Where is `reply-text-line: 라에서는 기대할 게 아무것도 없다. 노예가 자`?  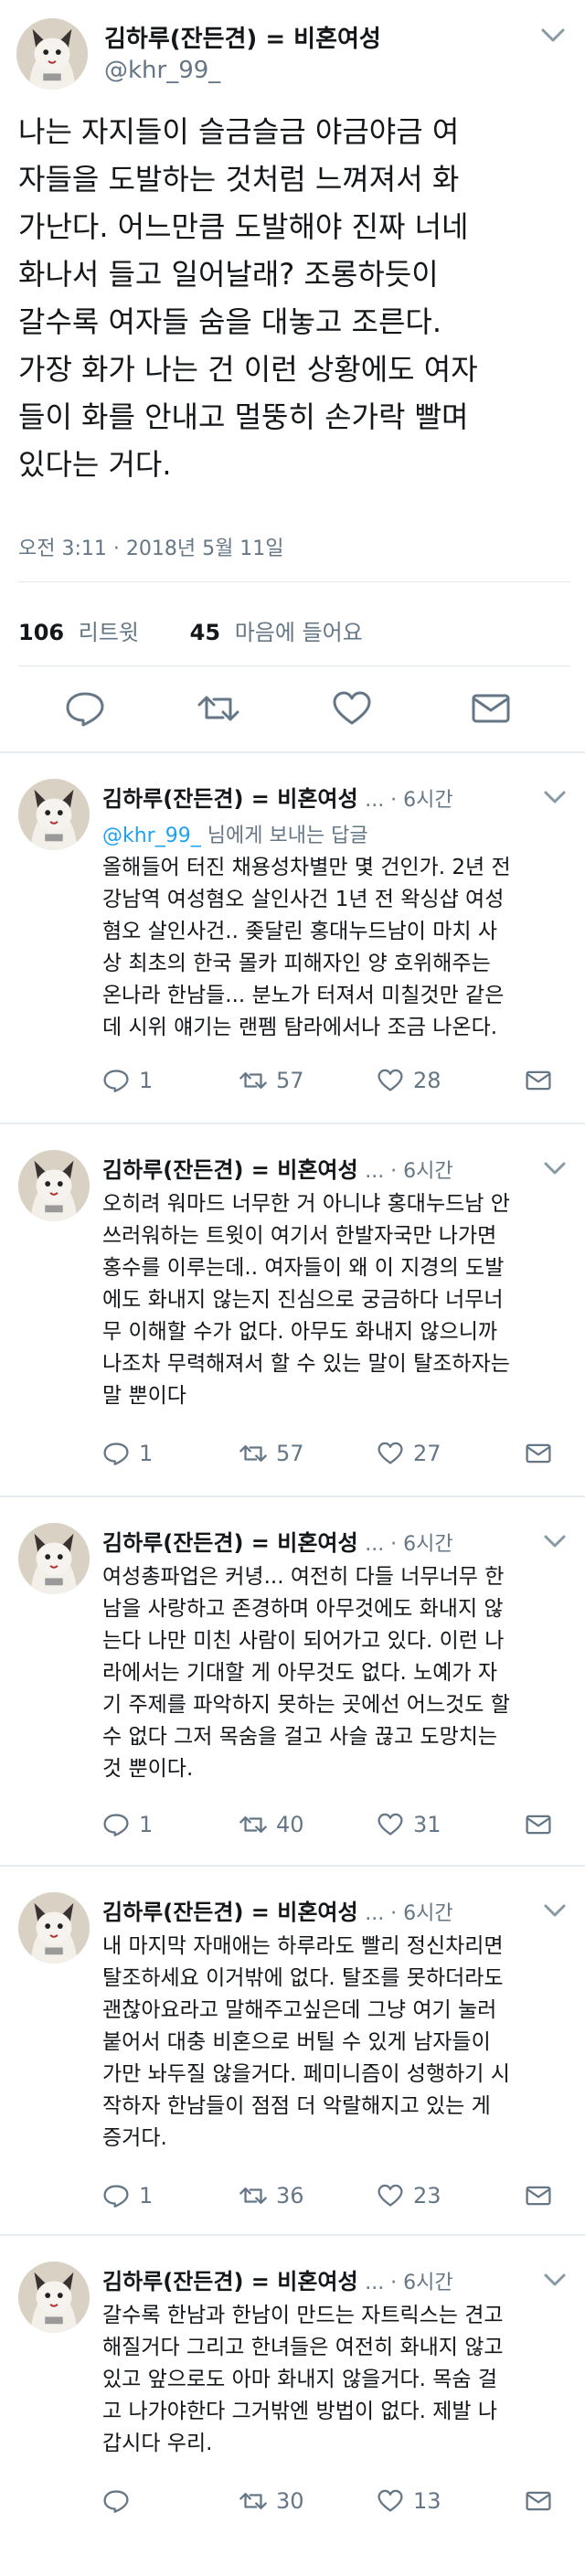
reply-text-line: 라에서는 기대할 게 아무것도 없다. 노예가 자 is located at coordinates (300, 1673).